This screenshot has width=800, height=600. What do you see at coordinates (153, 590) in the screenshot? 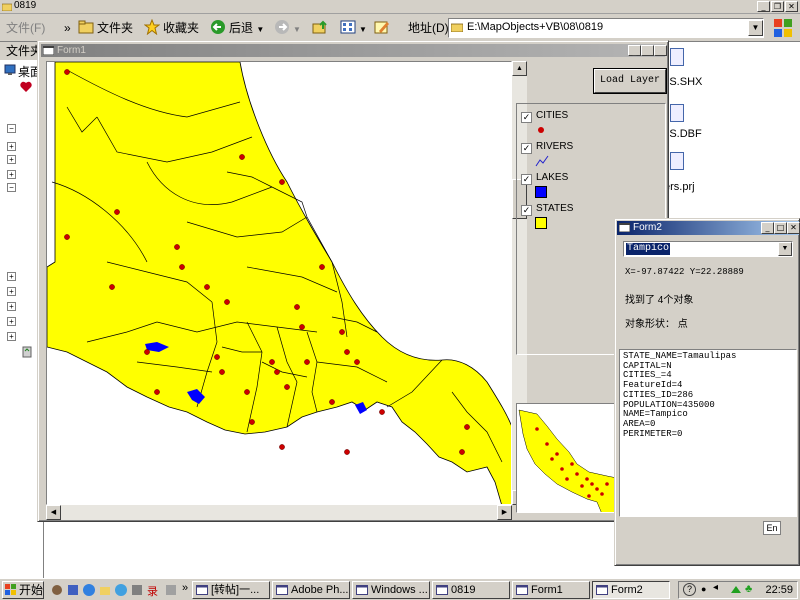
I see `record-icon: 录` at bounding box center [153, 590].